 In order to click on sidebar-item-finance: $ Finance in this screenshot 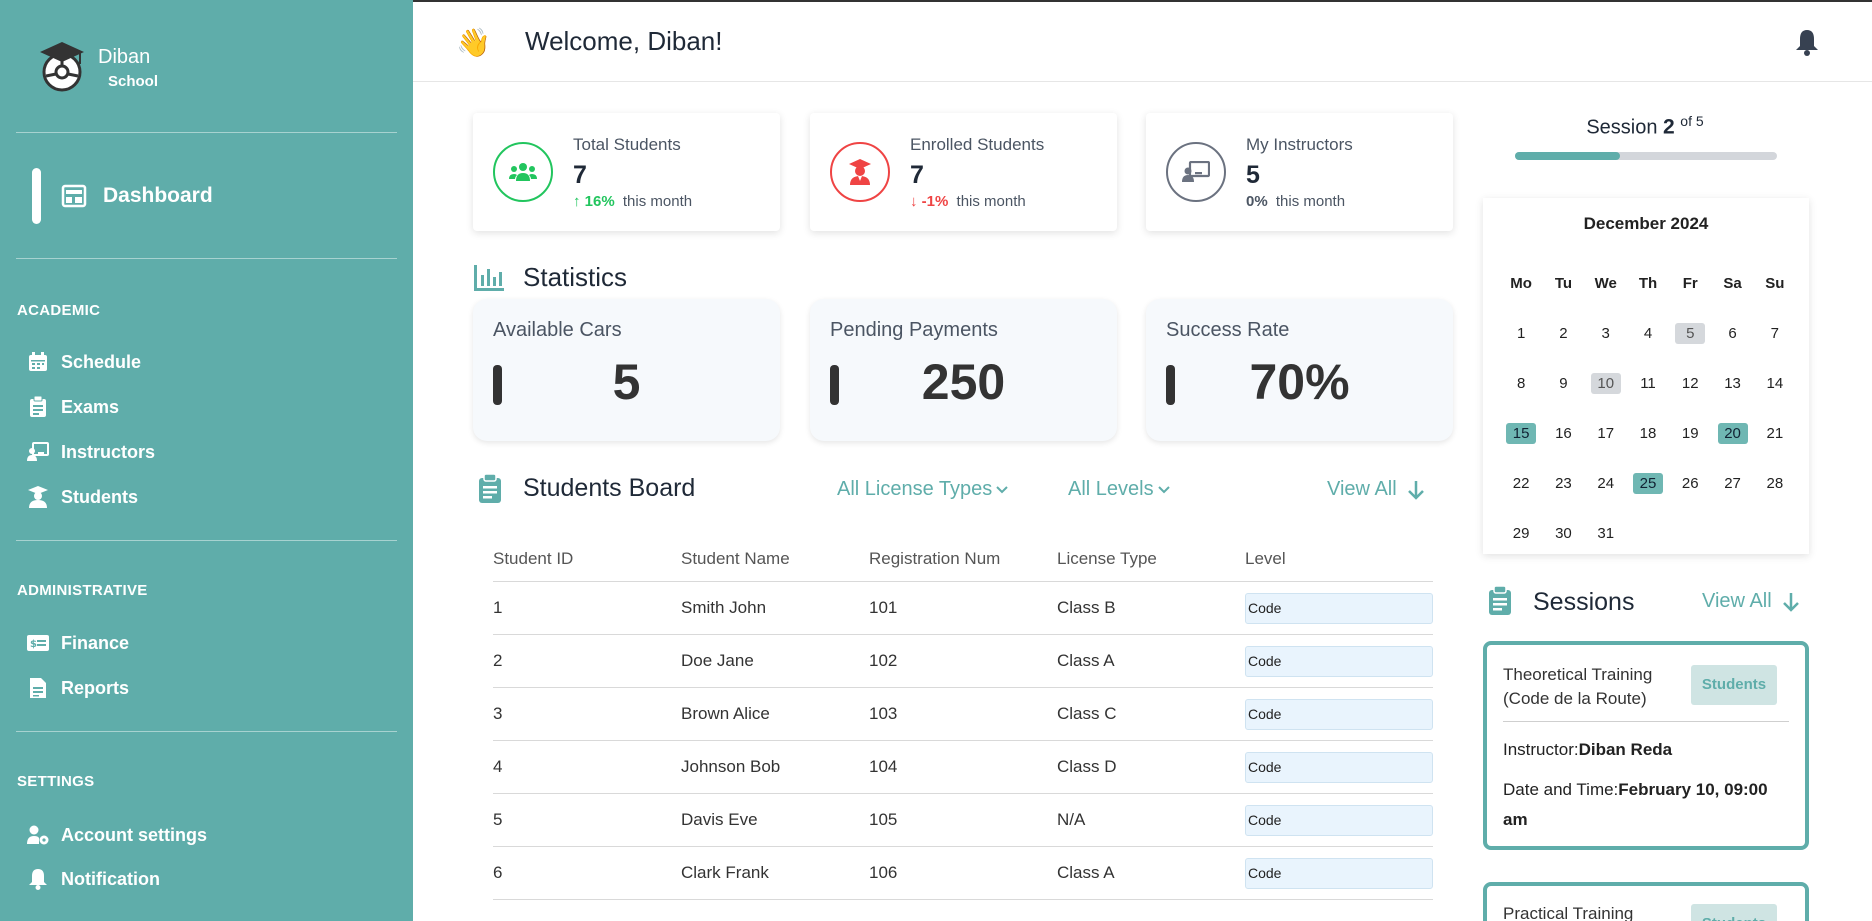, I will do `click(78, 643)`.